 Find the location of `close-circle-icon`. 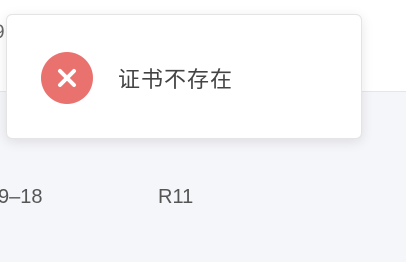

close-circle-icon is located at coordinates (67, 78).